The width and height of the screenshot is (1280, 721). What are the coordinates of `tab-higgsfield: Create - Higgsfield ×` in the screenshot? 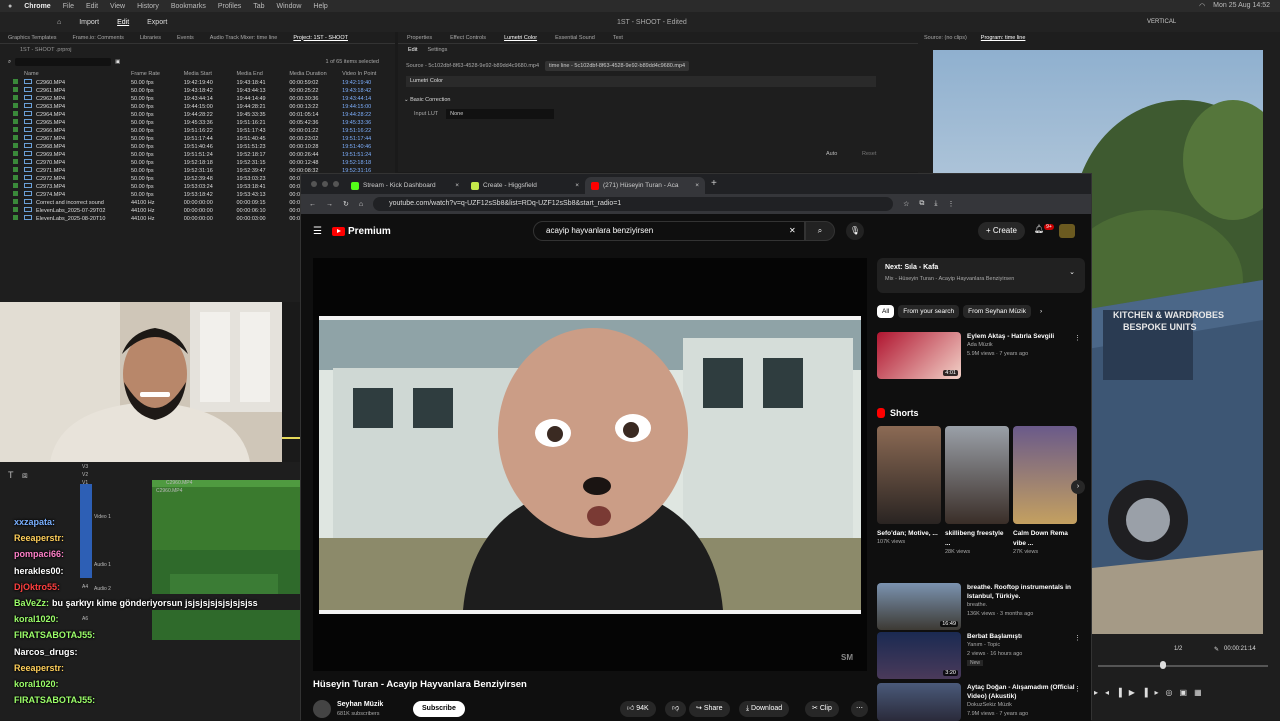 It's located at (525, 185).